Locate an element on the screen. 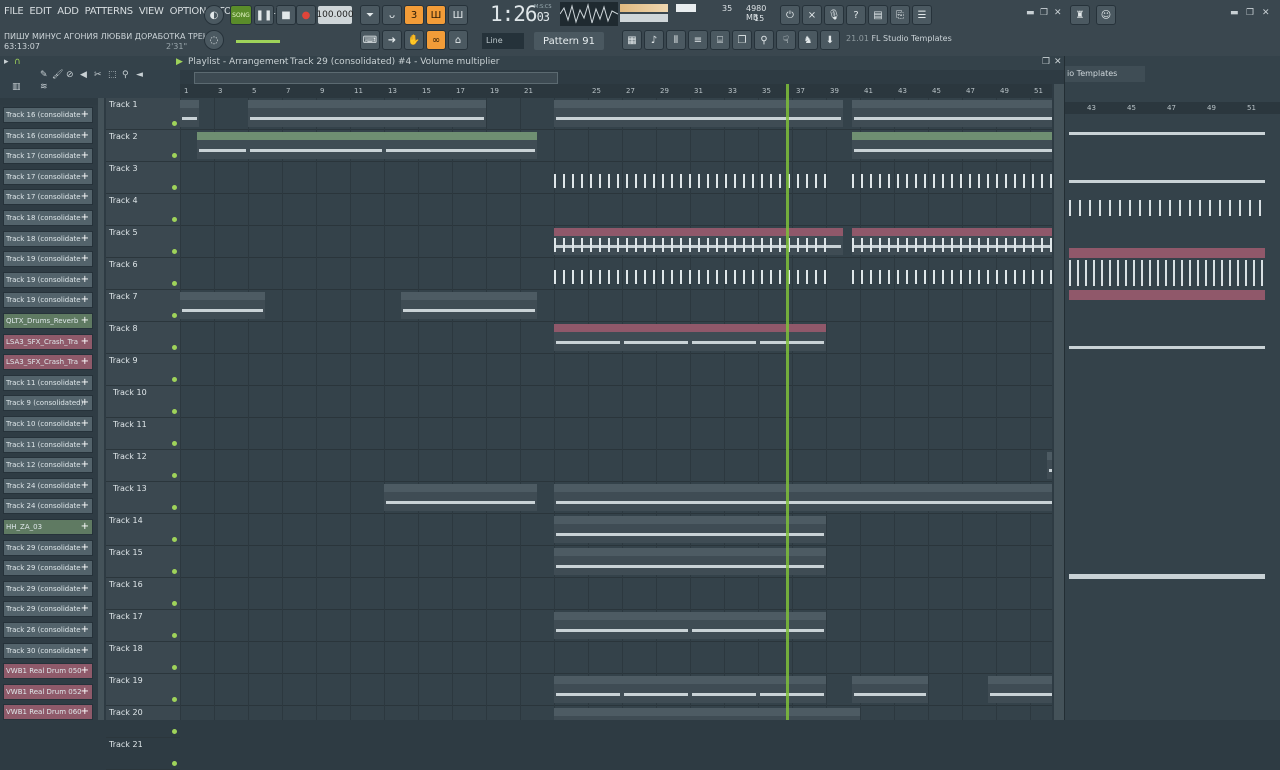 This screenshot has width=1280, height=770. metronome-icon: ⏷ is located at coordinates (370, 15).